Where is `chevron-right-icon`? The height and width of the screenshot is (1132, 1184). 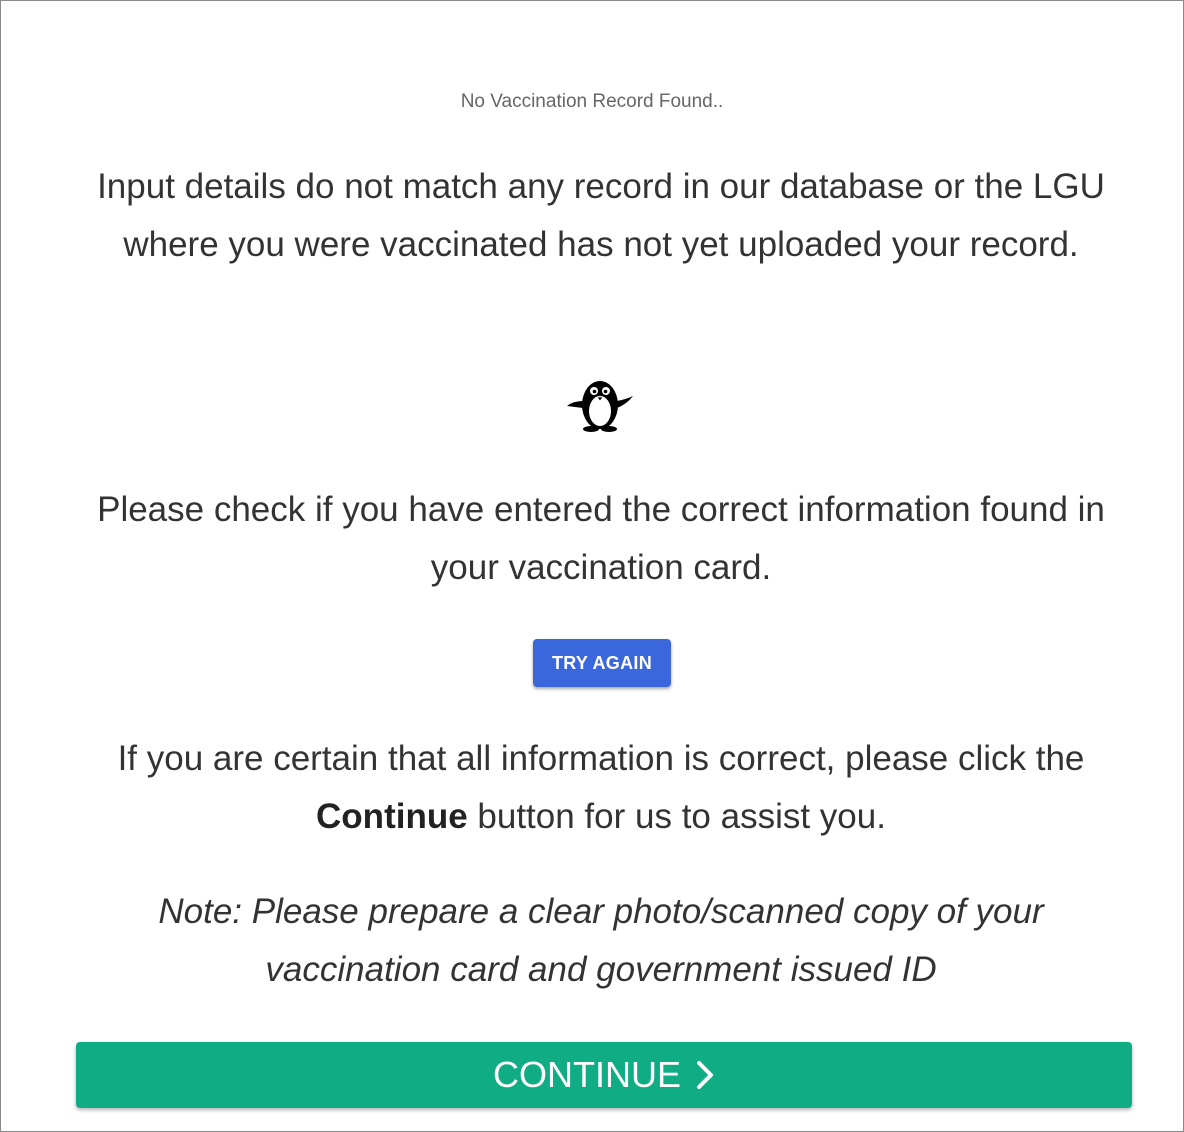 chevron-right-icon is located at coordinates (705, 1075).